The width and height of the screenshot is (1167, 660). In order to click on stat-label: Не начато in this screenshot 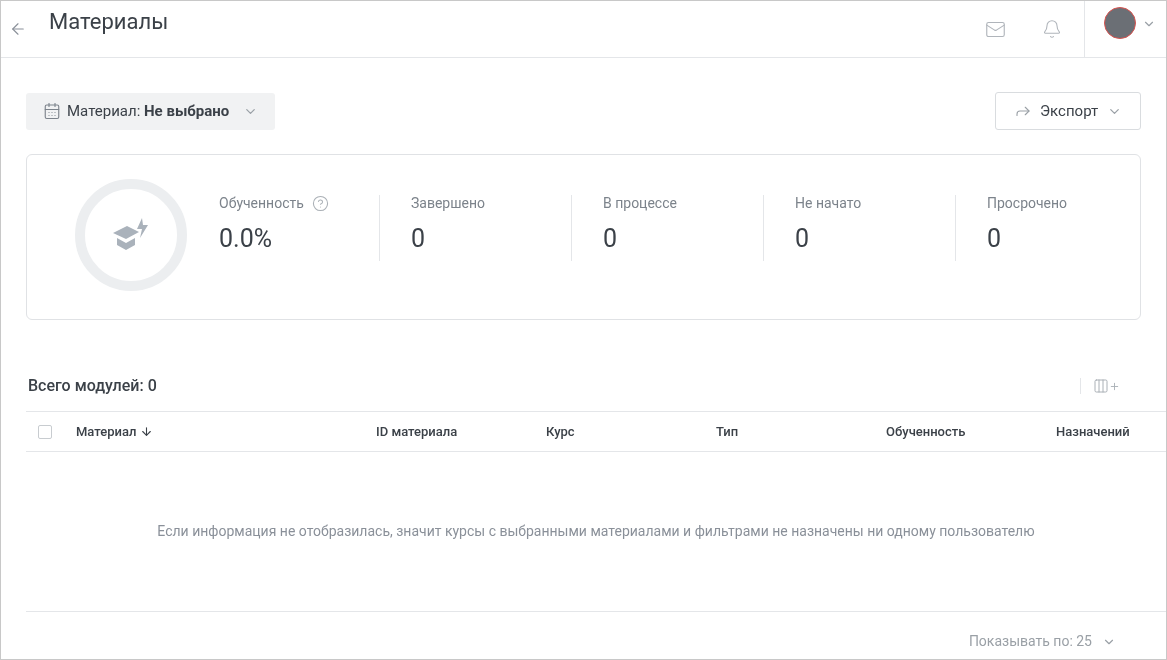, I will do `click(828, 203)`.